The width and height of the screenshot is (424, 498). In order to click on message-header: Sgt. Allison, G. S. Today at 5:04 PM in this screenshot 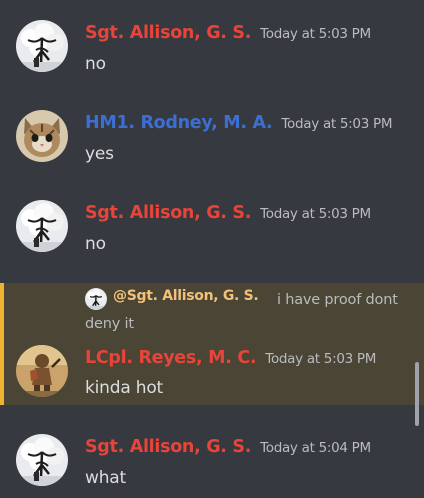, I will do `click(228, 447)`.